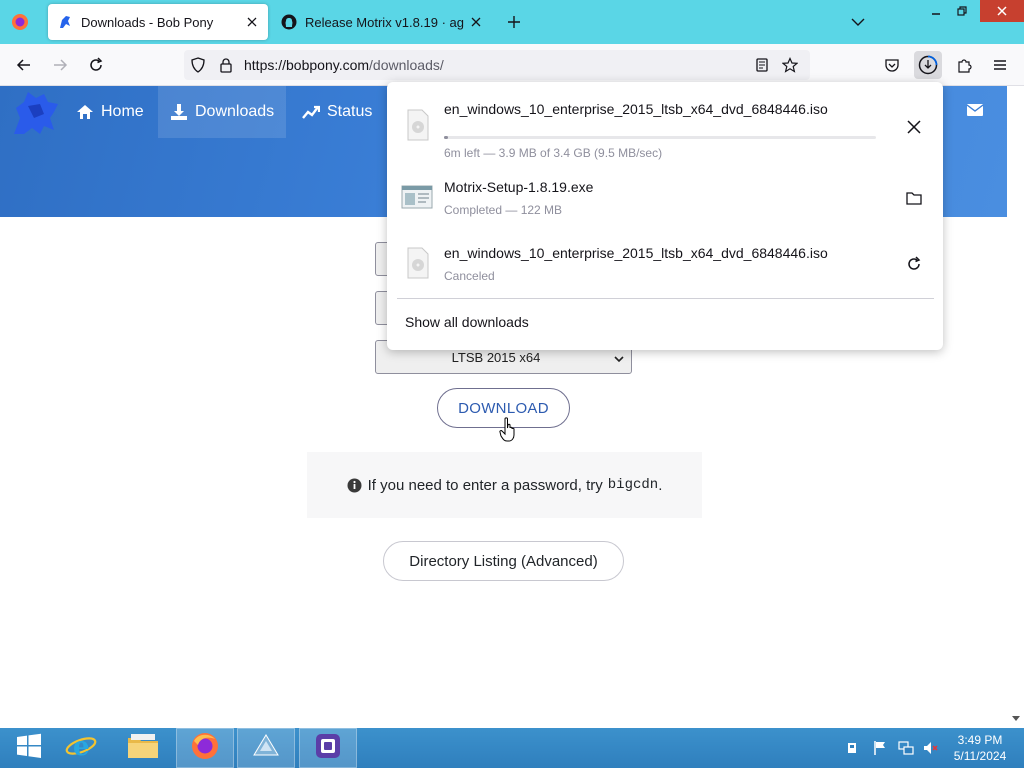  I want to click on taskbar-motrix, so click(328, 748).